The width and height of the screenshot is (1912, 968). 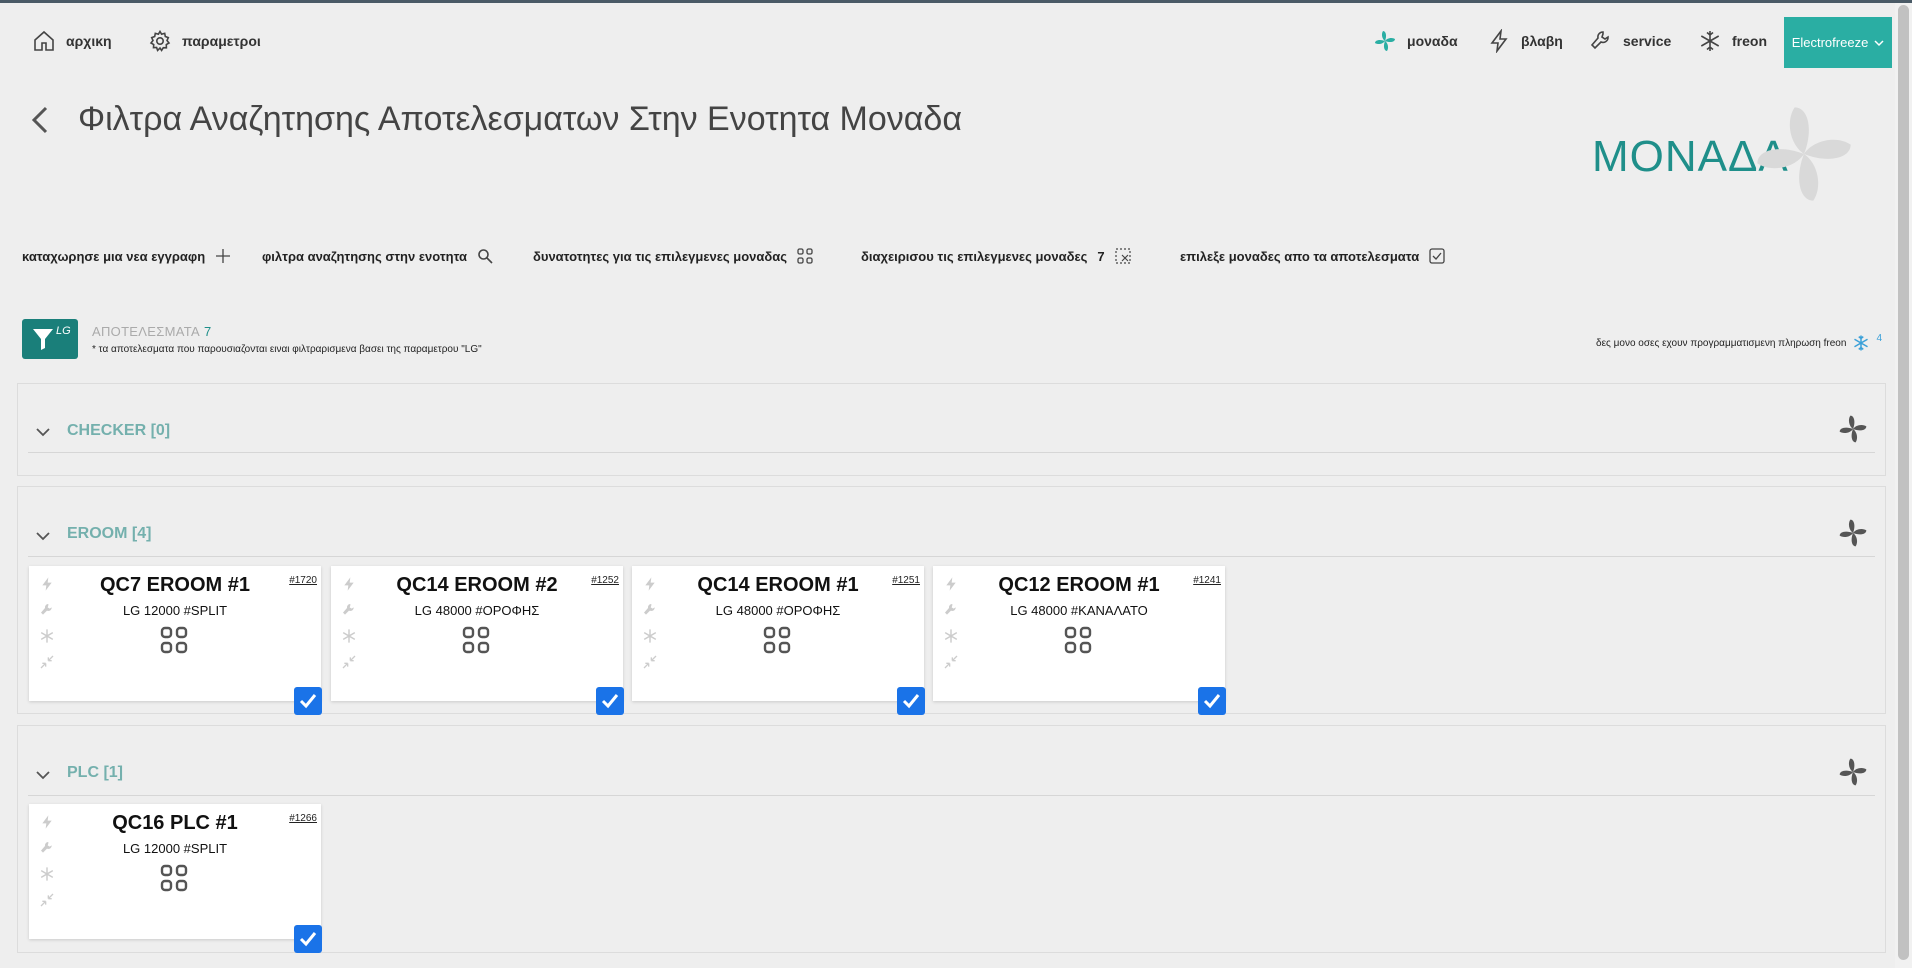 I want to click on checkbox-icon, so click(x=1437, y=256).